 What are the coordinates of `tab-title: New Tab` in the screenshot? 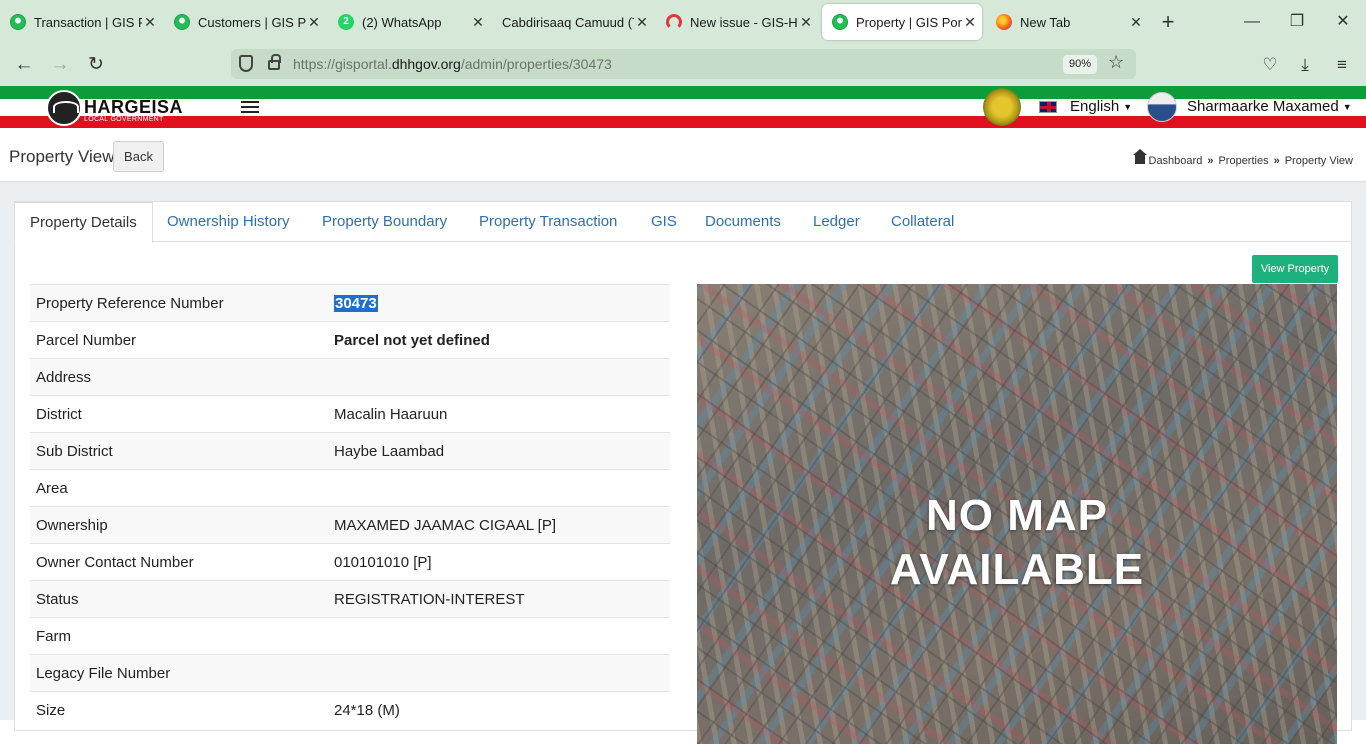 It's located at (1045, 22).